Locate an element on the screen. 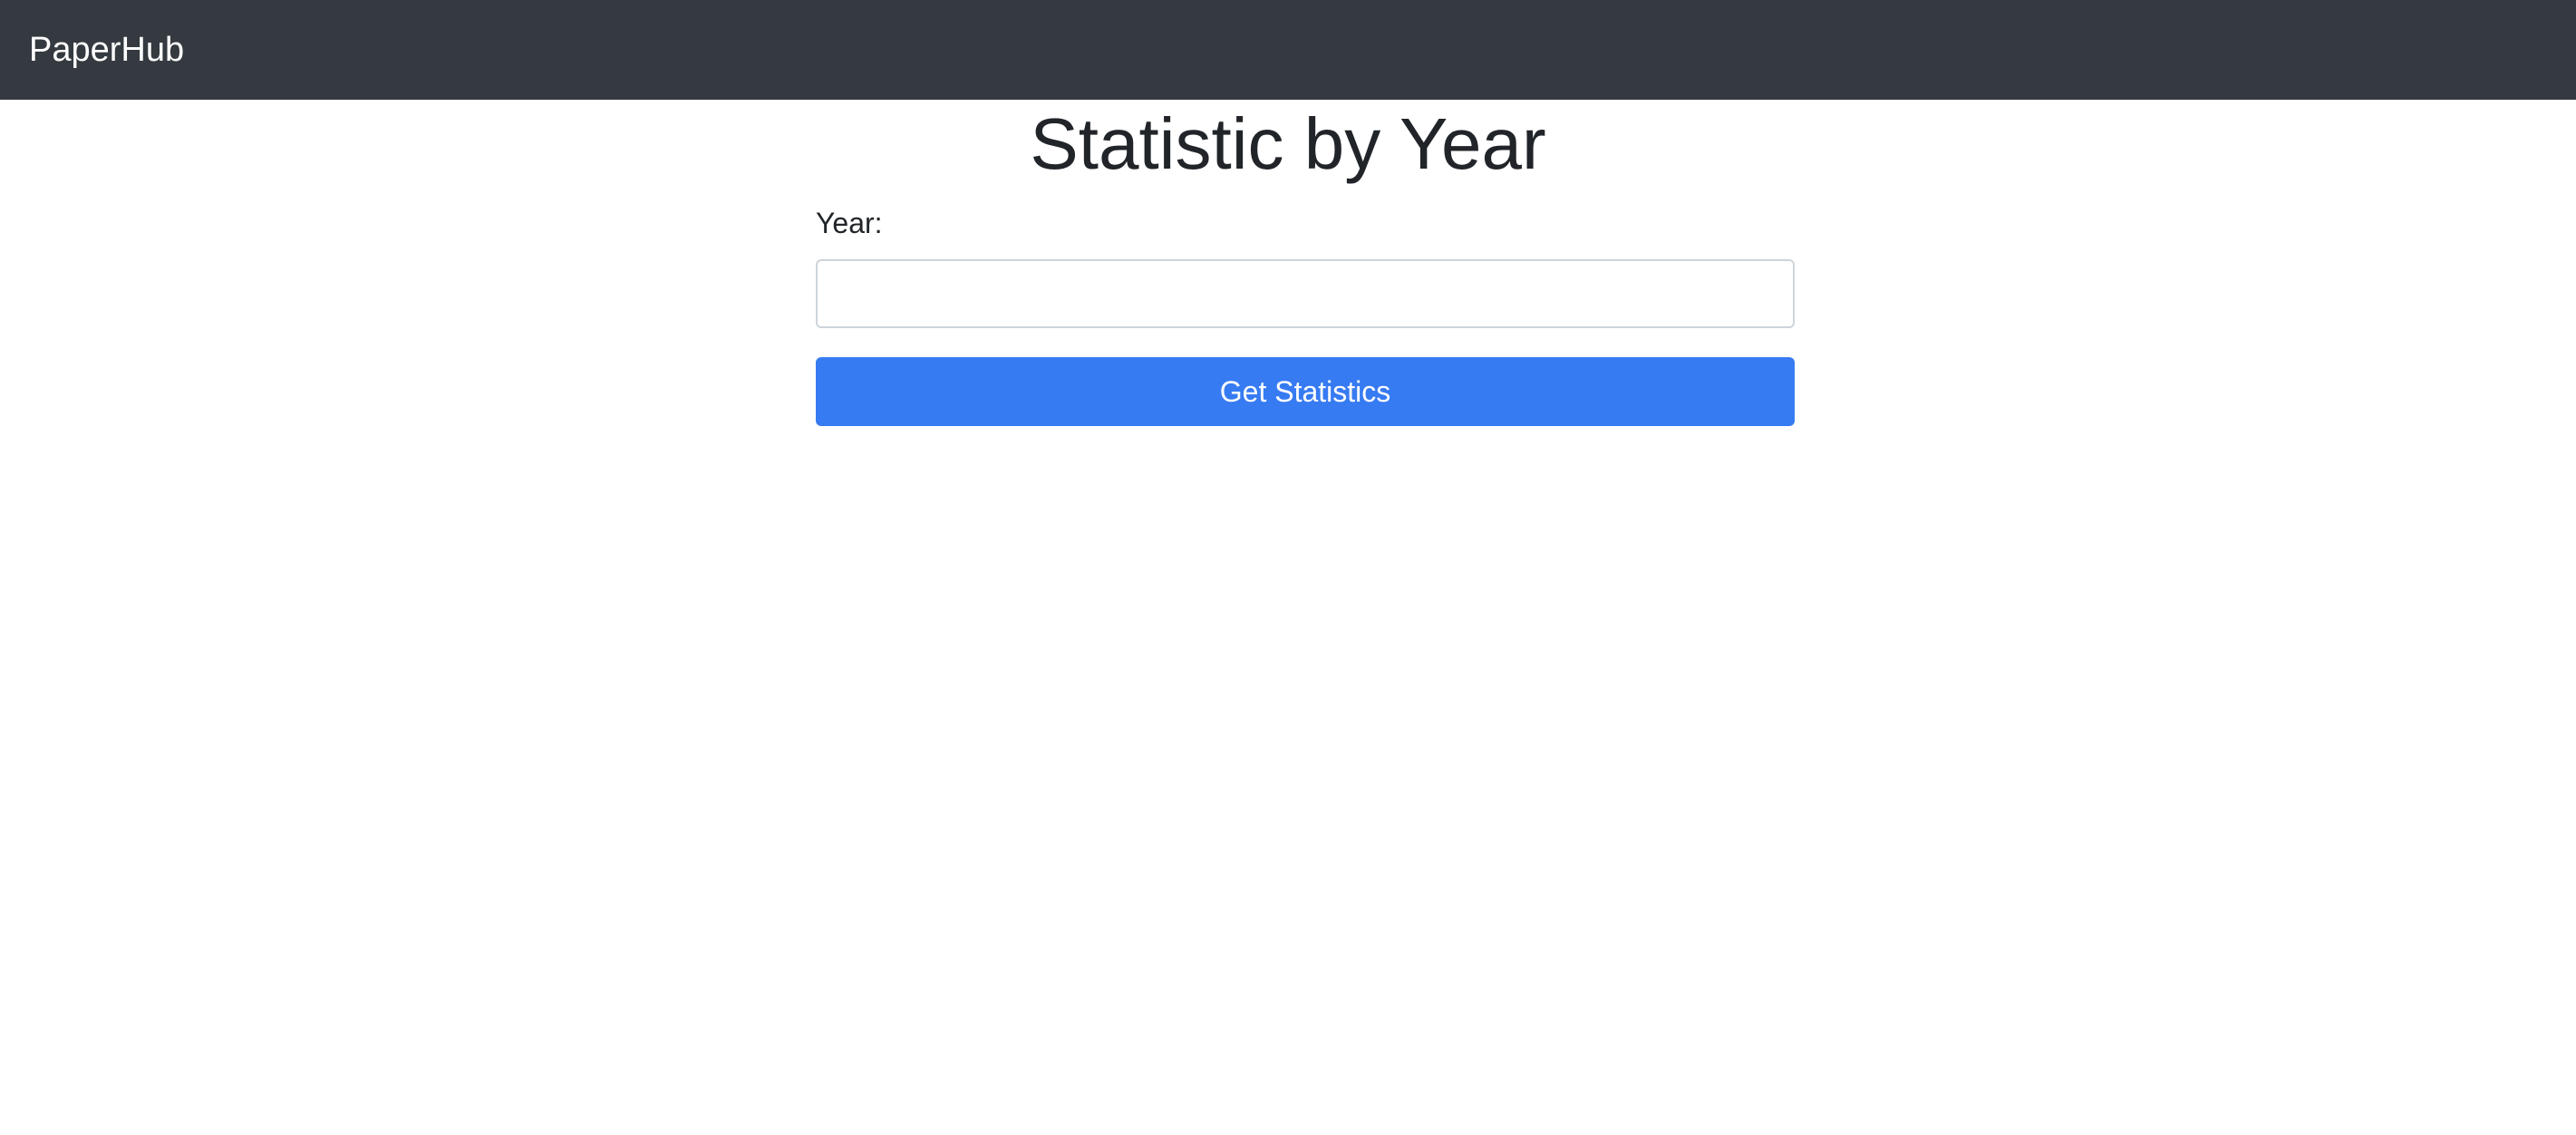 The width and height of the screenshot is (2576, 1135). year-label: Year: is located at coordinates (849, 223).